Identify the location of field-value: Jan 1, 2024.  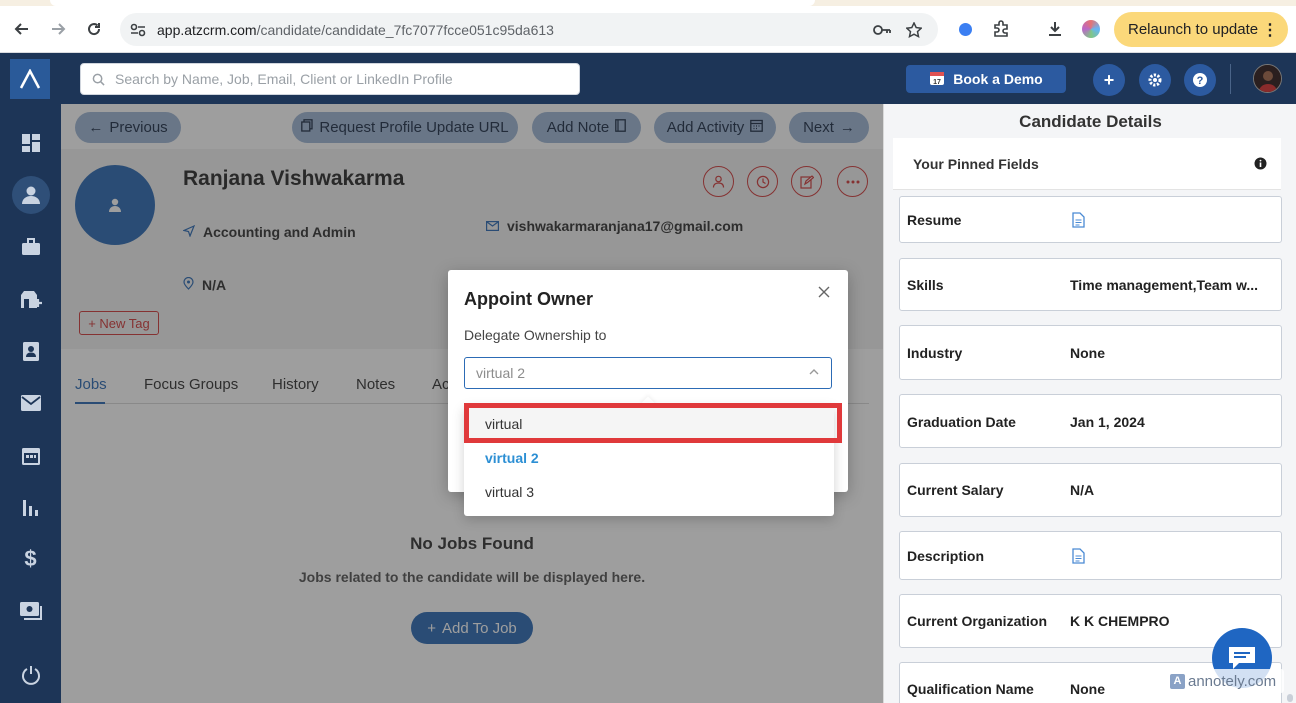
(1107, 422).